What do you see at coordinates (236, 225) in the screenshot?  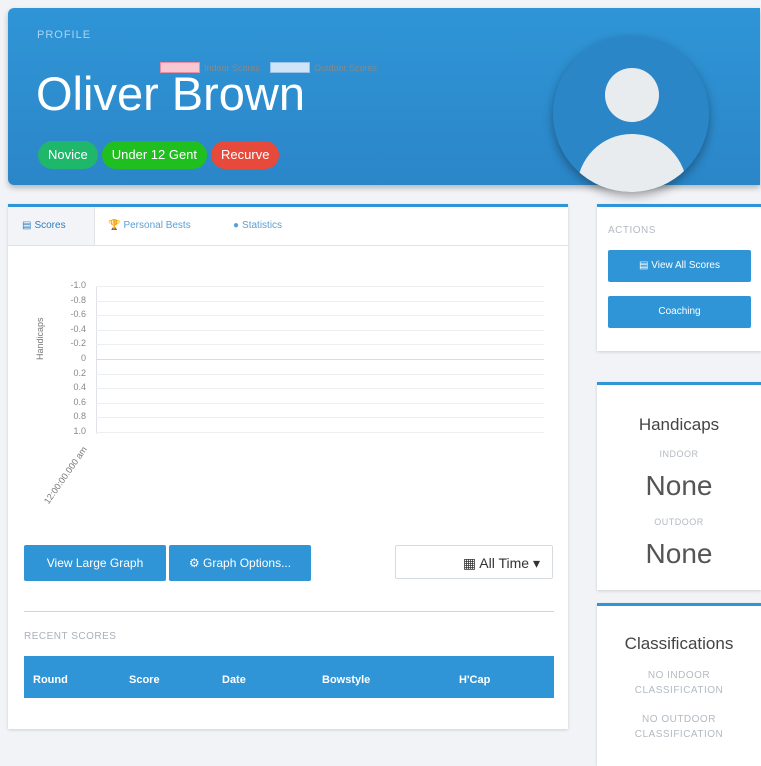 I see `pin-icon: ●` at bounding box center [236, 225].